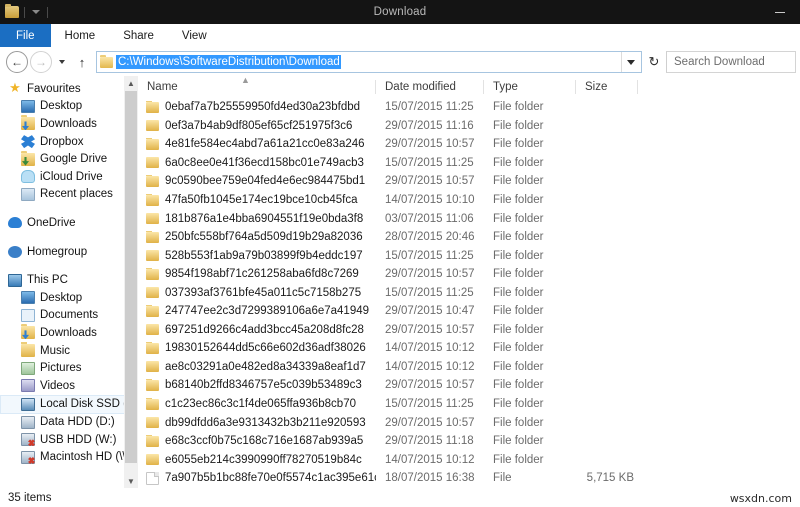 The image size is (800, 507). I want to click on sidebar-item-local-disk-ssd-c: Local Disk SSD (C:), so click(69, 404).